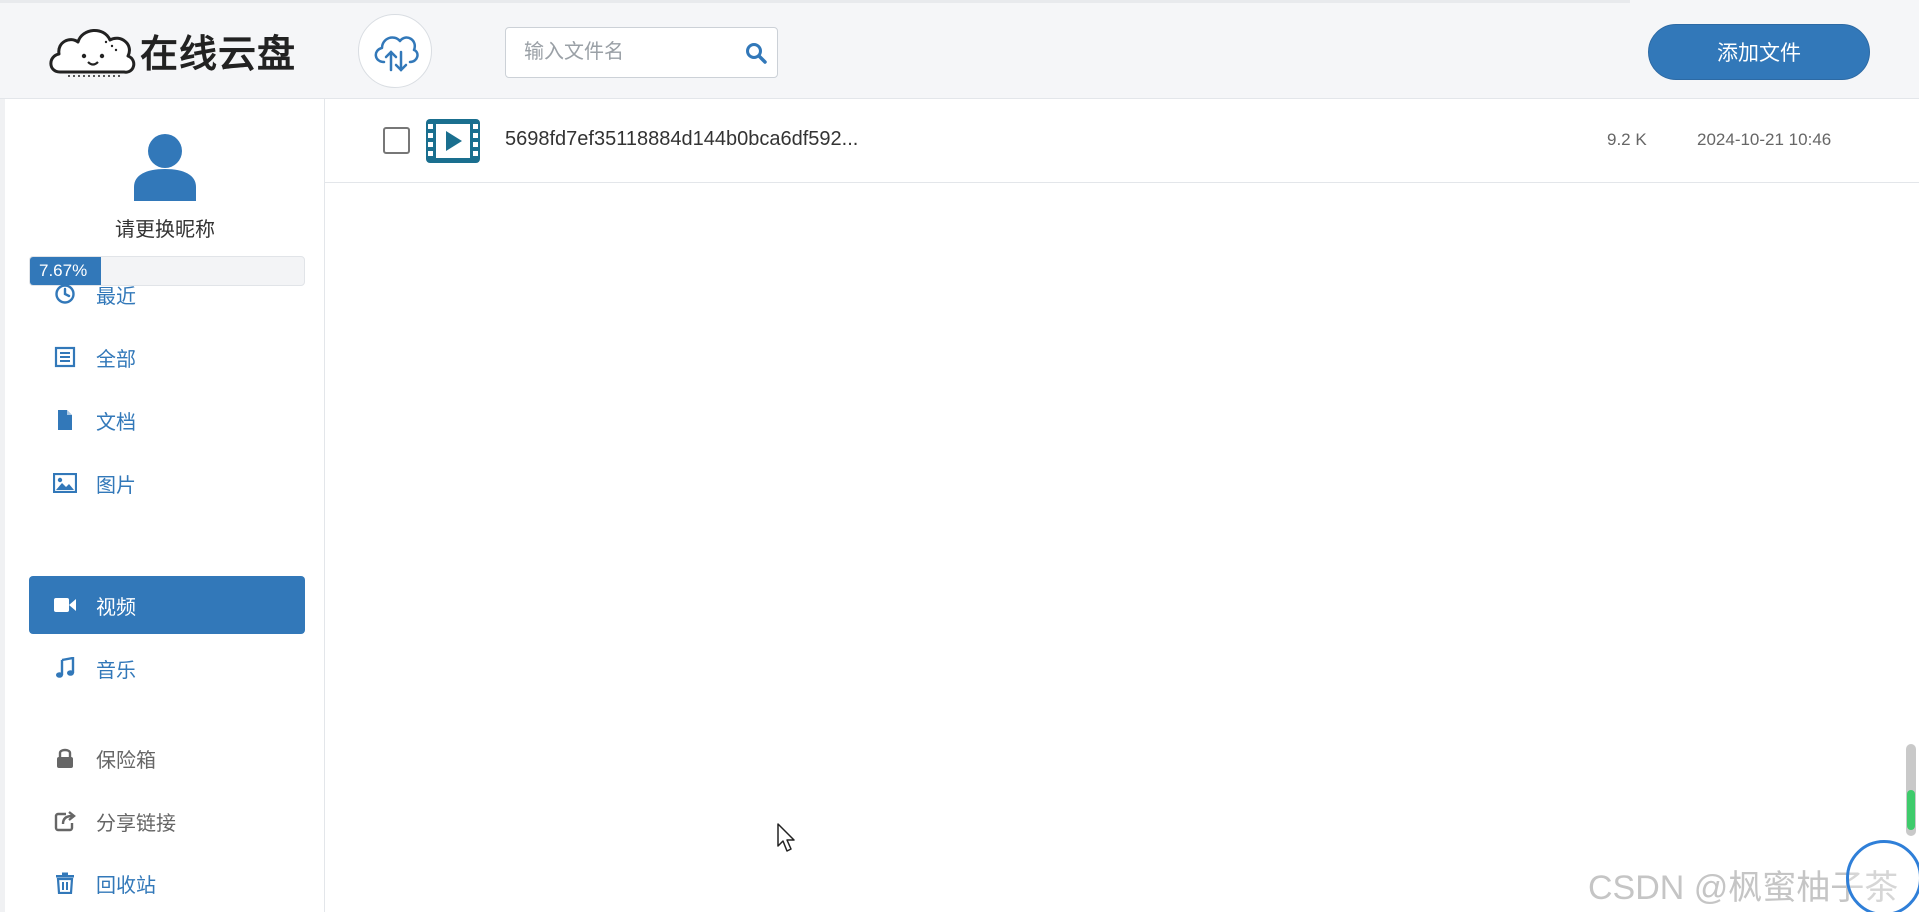 The height and width of the screenshot is (912, 1919). I want to click on nav-item-videos: 视频, so click(167, 605).